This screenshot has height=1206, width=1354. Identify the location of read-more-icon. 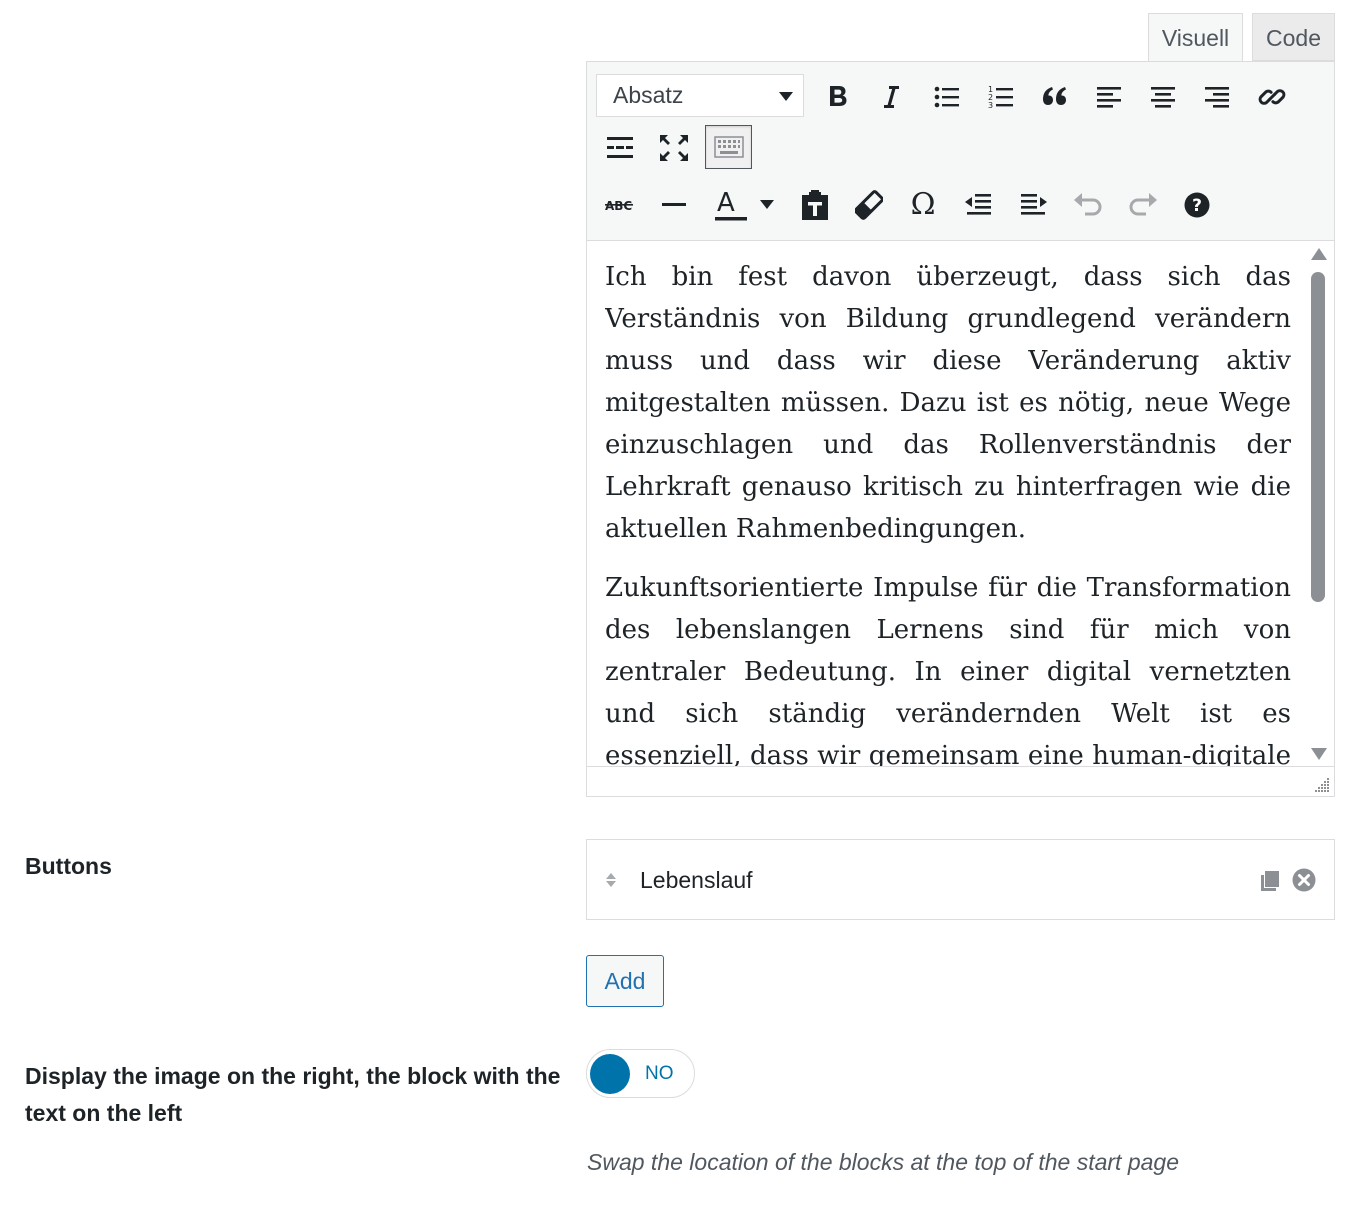
(620, 148).